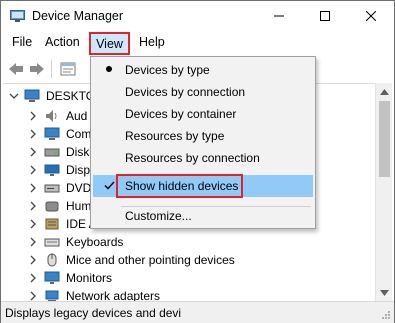 The width and height of the screenshot is (395, 323). I want to click on tree-root-label: DESKTO, so click(71, 96).